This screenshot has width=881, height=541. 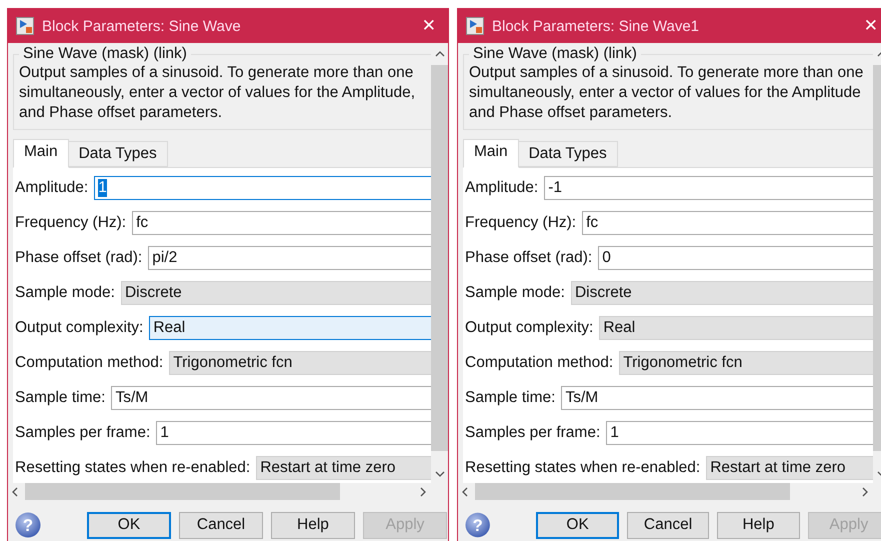 What do you see at coordinates (665, 93) in the screenshot?
I see `description-text: simultaneously, enter a vector of values for the Amplitude` at bounding box center [665, 93].